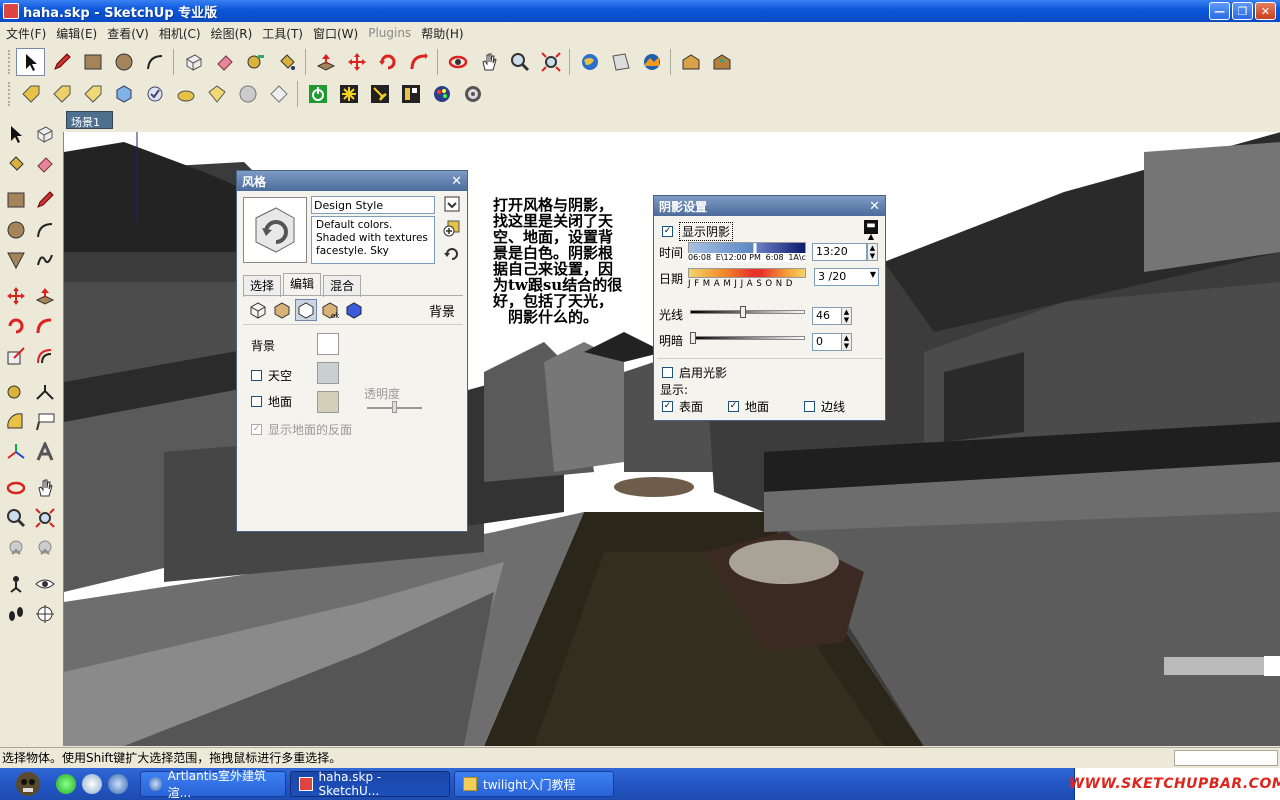 The height and width of the screenshot is (800, 1280). I want to click on sandbox-flip-edge-button, so click(216, 94).